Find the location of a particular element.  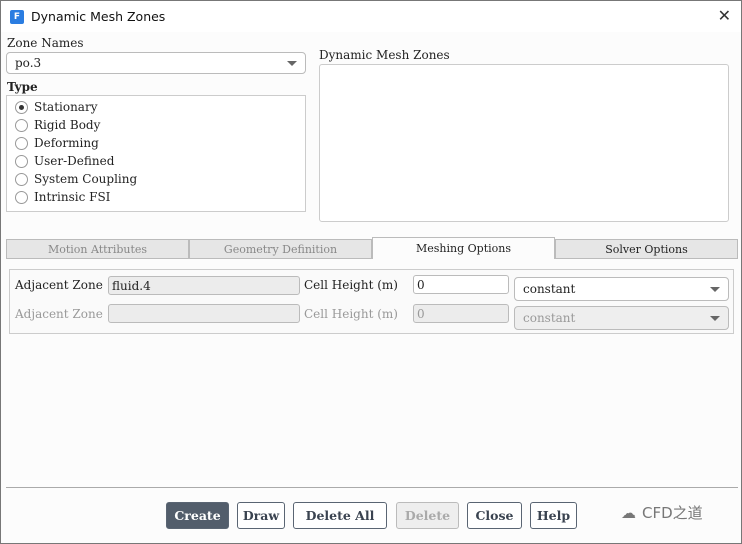

radio-label: Stationary is located at coordinates (66, 107).